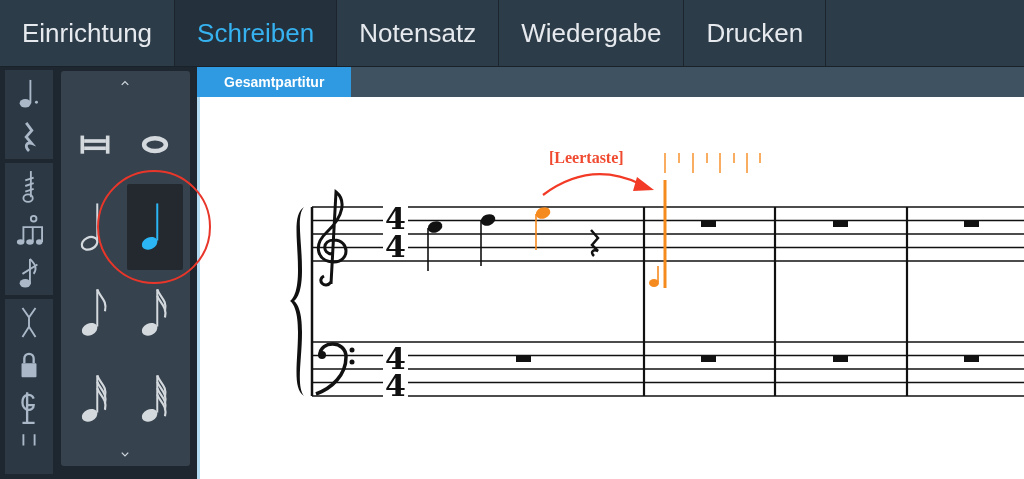 This screenshot has width=1024, height=479. I want to click on sixteenth-note-icon, so click(154, 311).